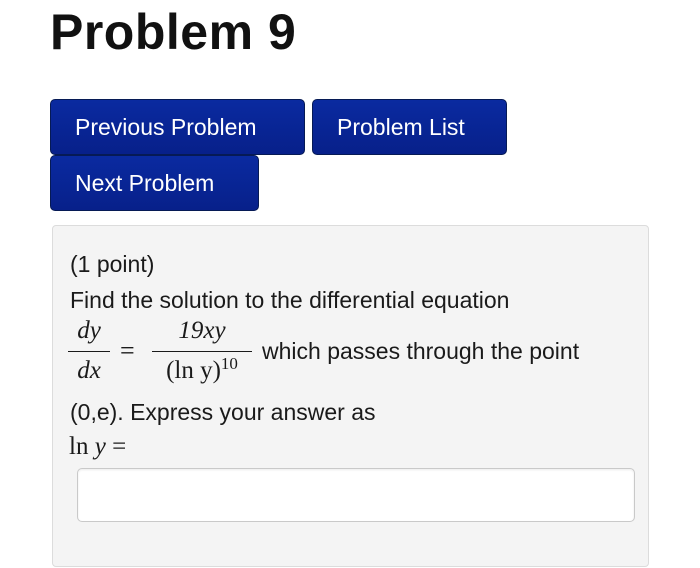  I want to click on rhs-fraction-bar, so click(202, 351).